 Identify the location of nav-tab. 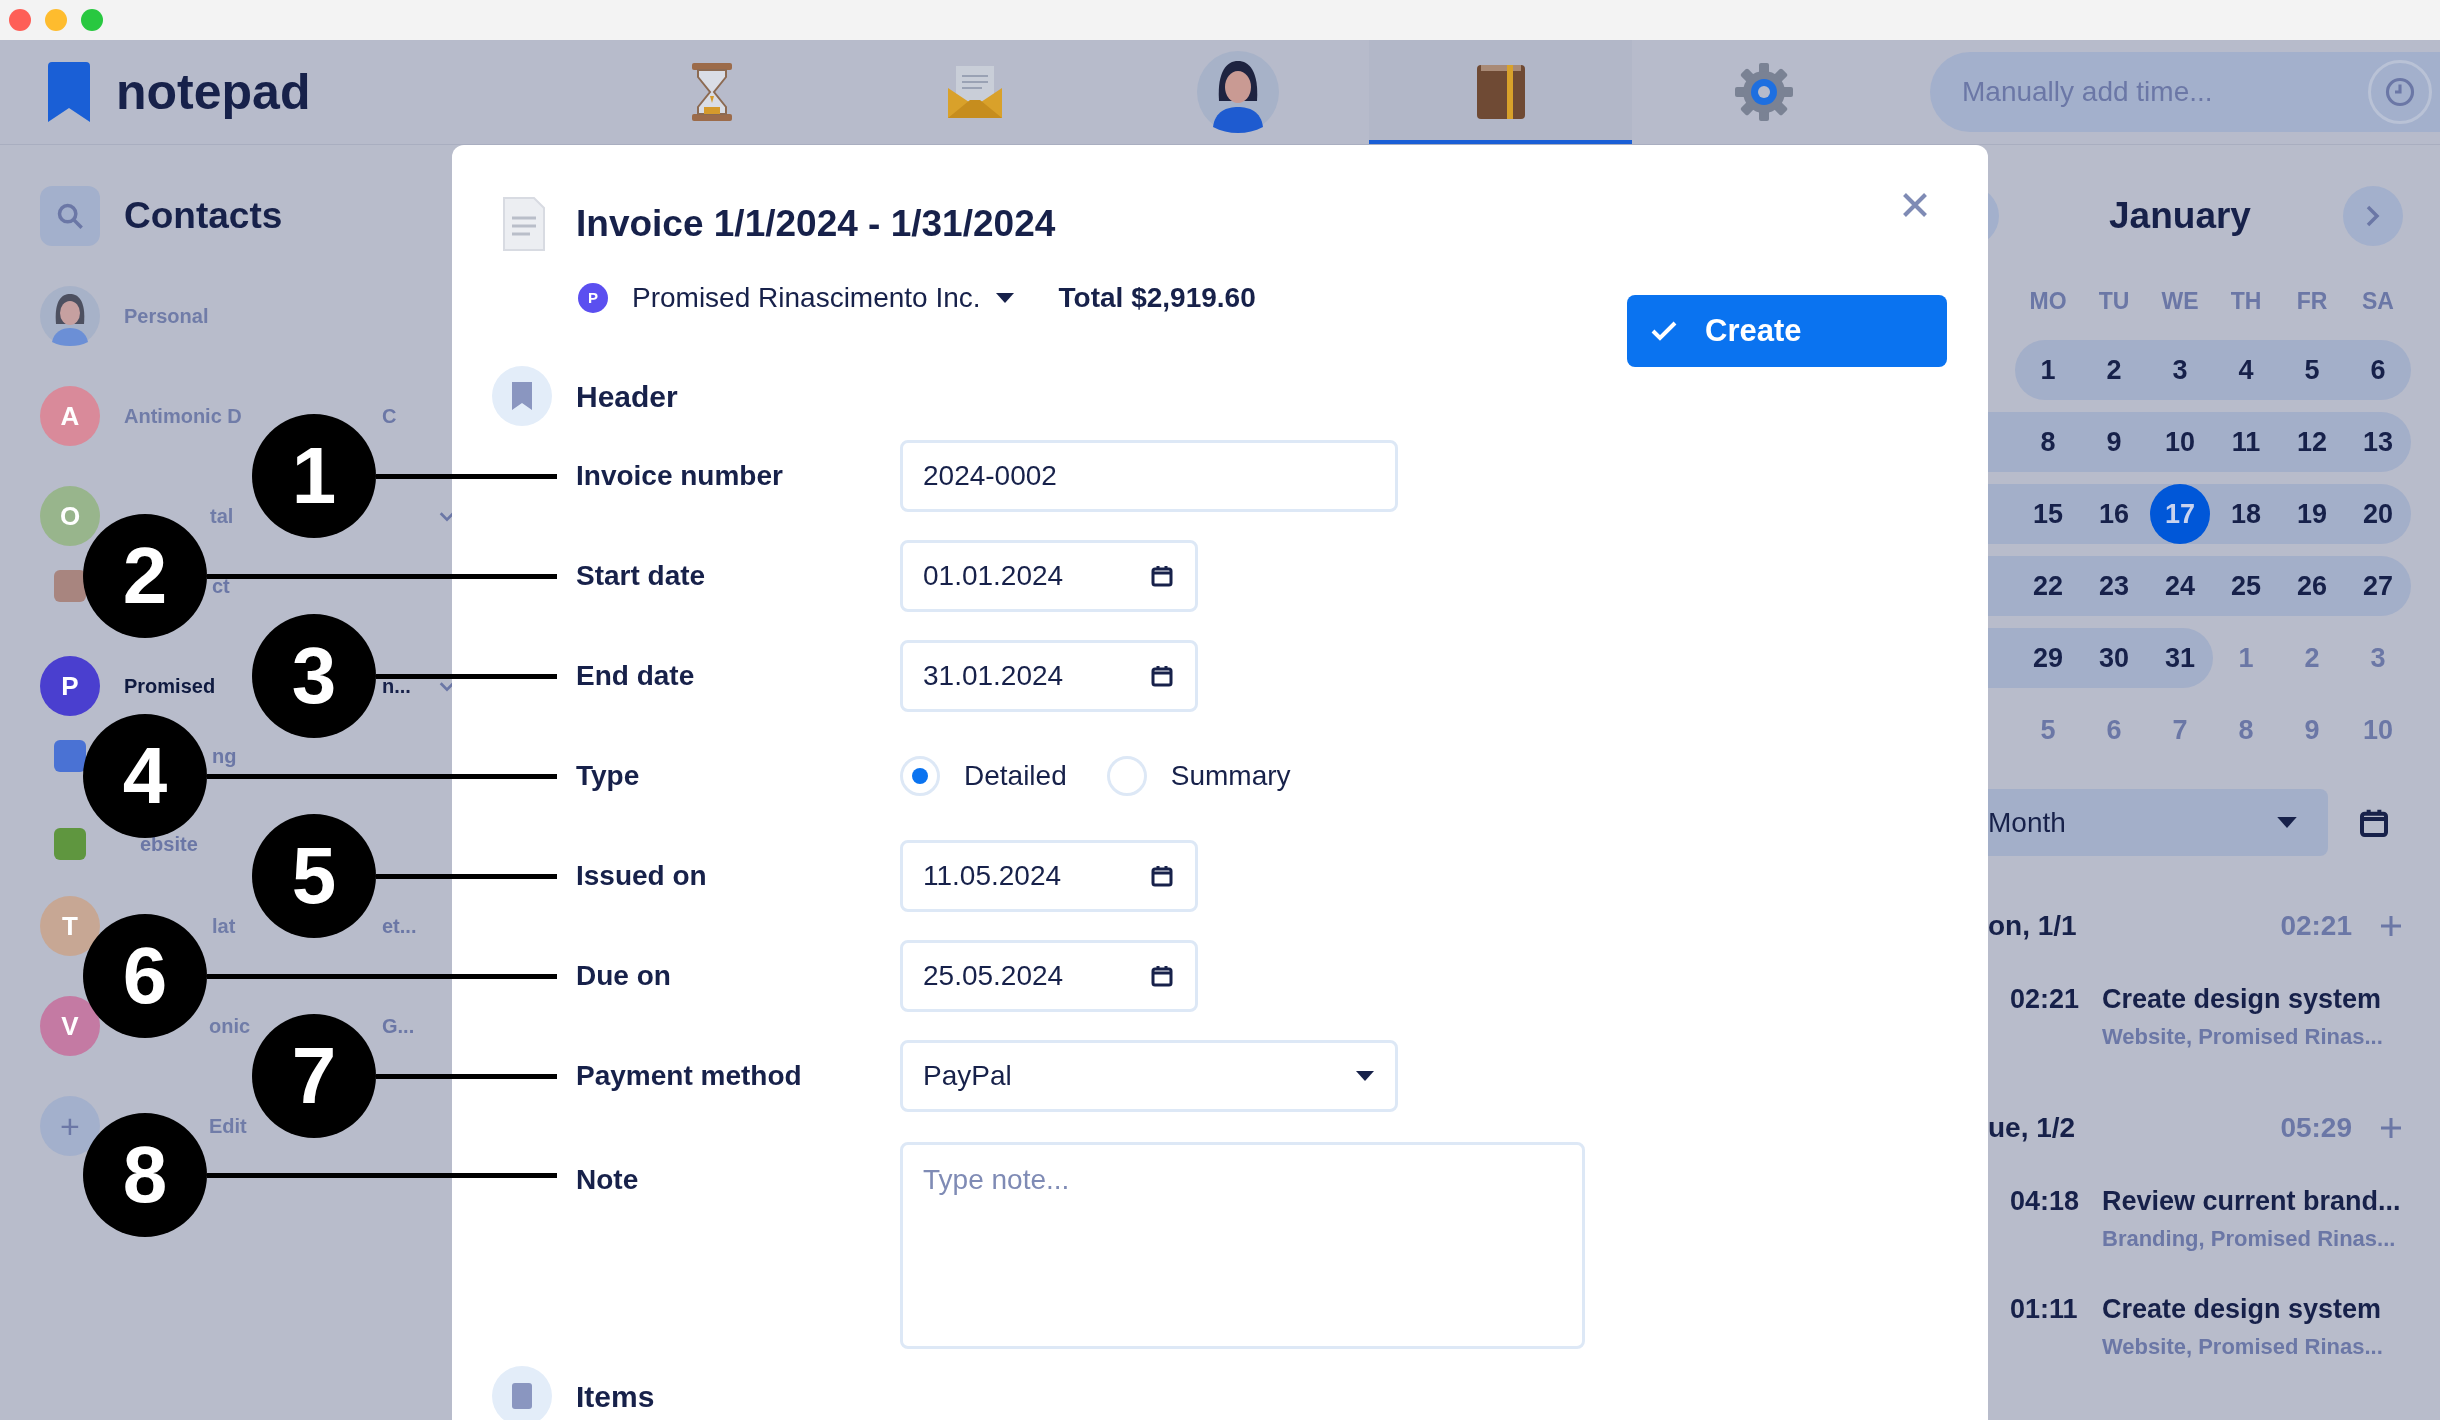
(1500, 92).